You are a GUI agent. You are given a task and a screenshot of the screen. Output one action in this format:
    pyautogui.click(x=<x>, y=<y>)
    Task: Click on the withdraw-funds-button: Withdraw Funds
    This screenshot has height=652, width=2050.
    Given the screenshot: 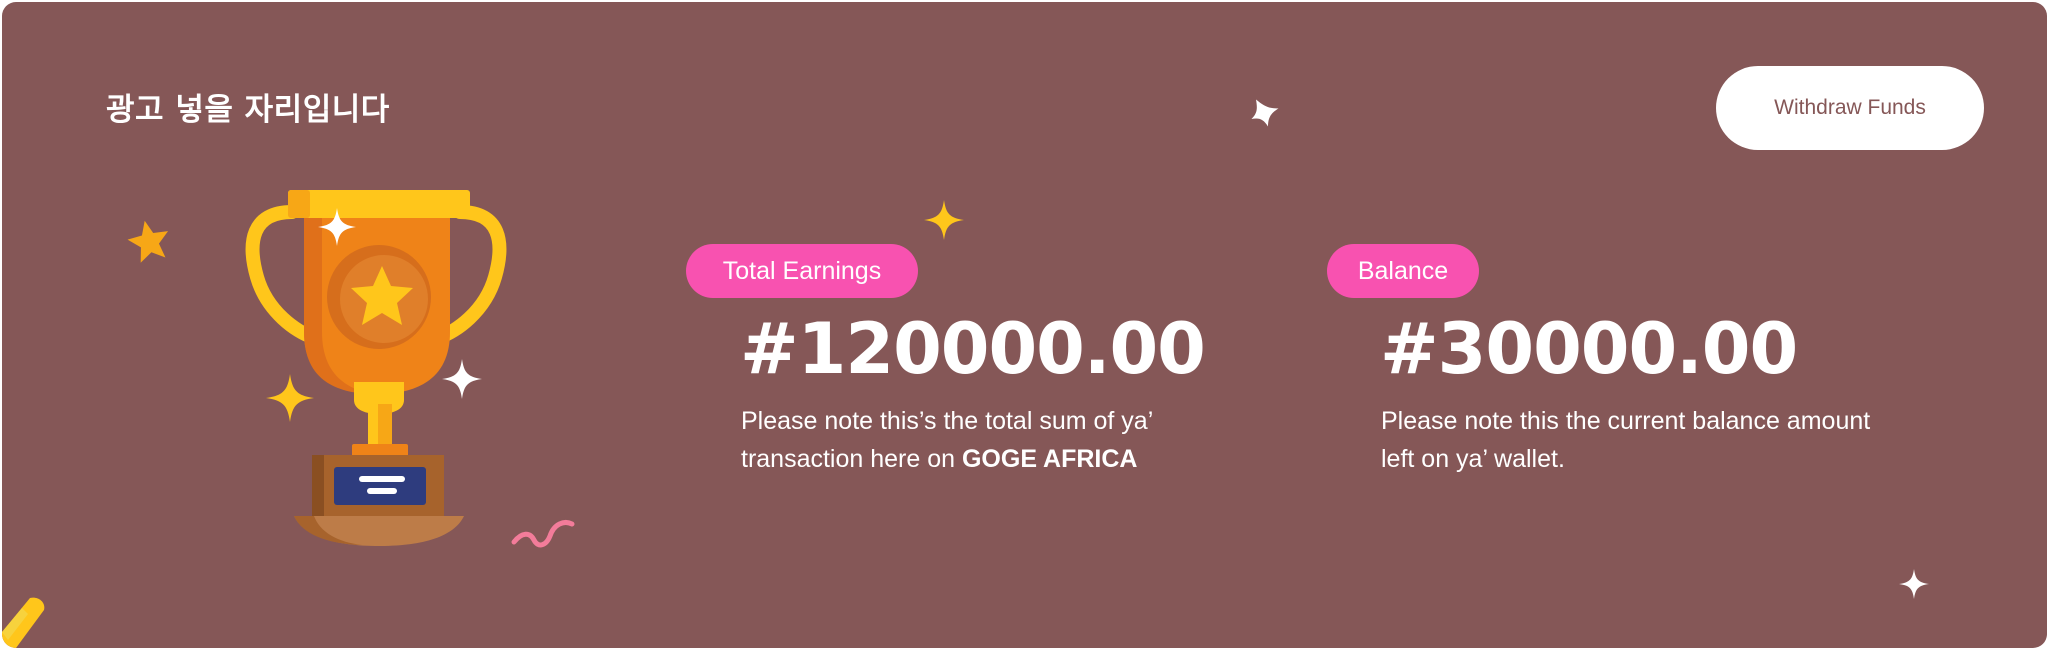 What is the action you would take?
    pyautogui.click(x=1850, y=108)
    